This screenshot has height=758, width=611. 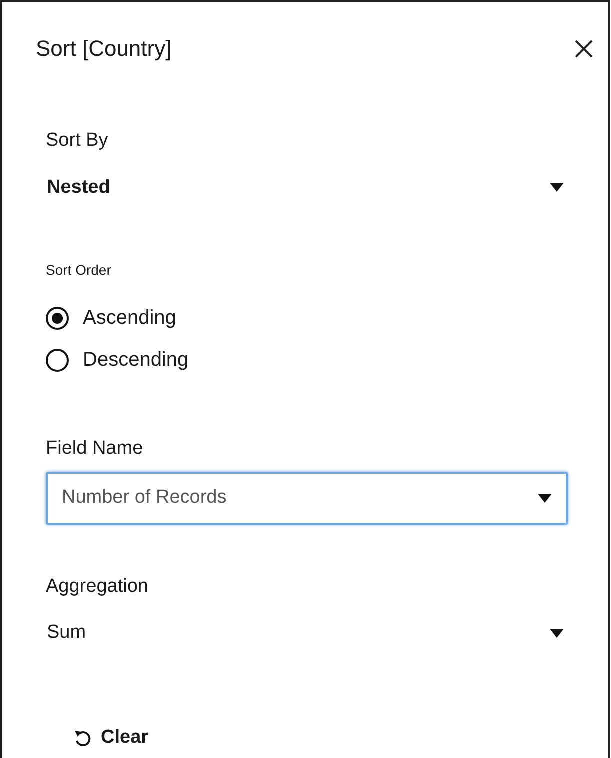 What do you see at coordinates (307, 633) in the screenshot?
I see `aggregation-dropdown: Sum` at bounding box center [307, 633].